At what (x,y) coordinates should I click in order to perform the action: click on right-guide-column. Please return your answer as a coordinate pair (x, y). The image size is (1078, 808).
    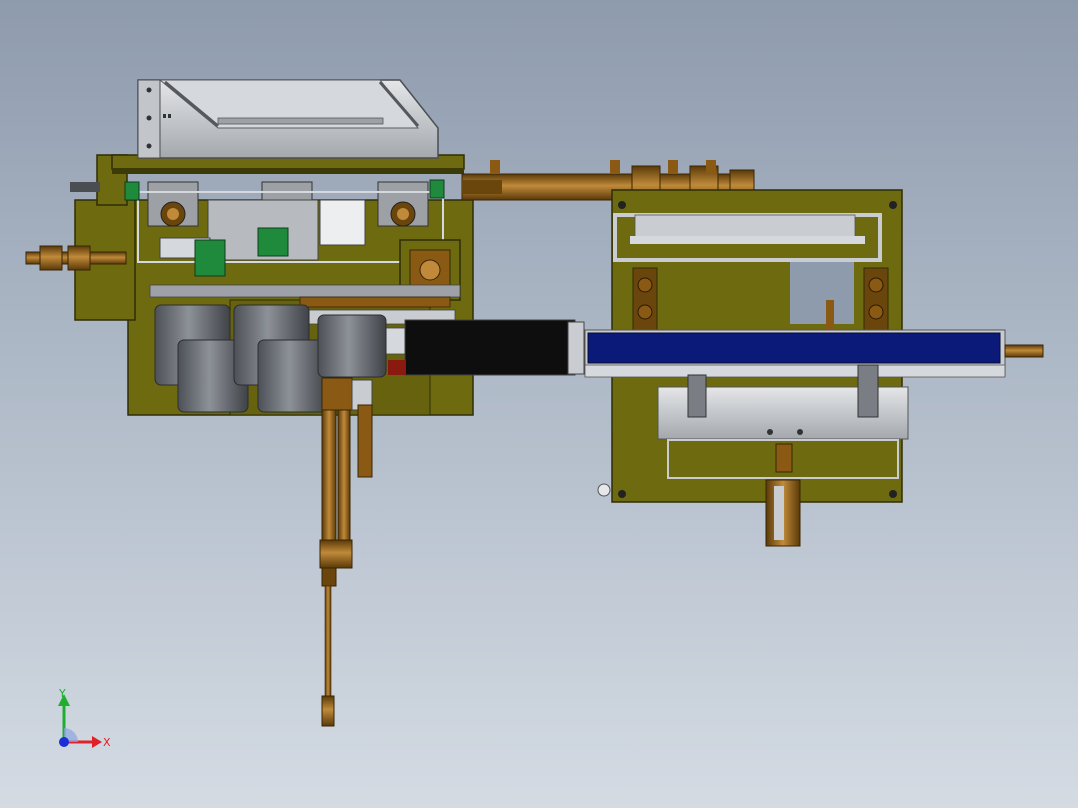
    Looking at the image, I should click on (876, 299).